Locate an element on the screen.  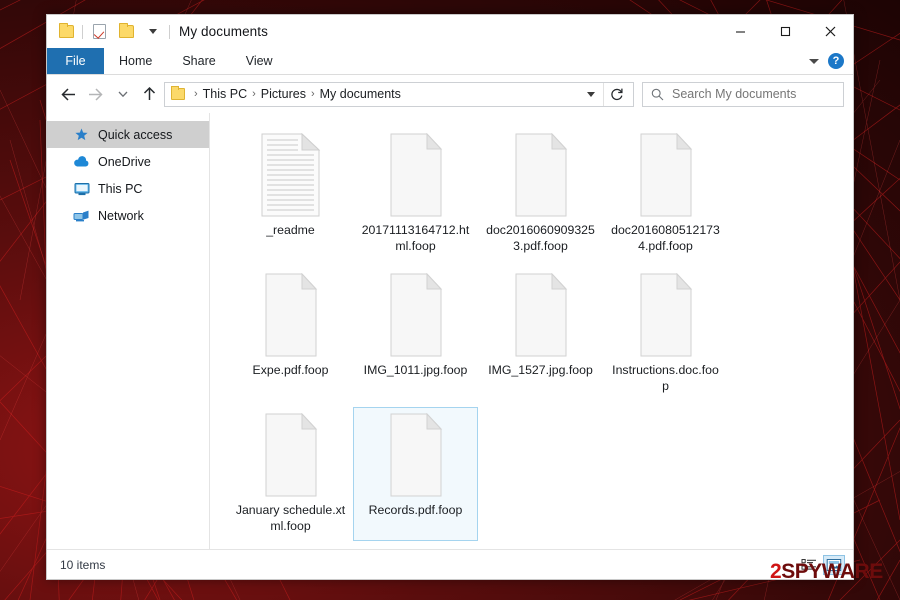
breadcrumb-this-pc: This PC is located at coordinates (225, 94).